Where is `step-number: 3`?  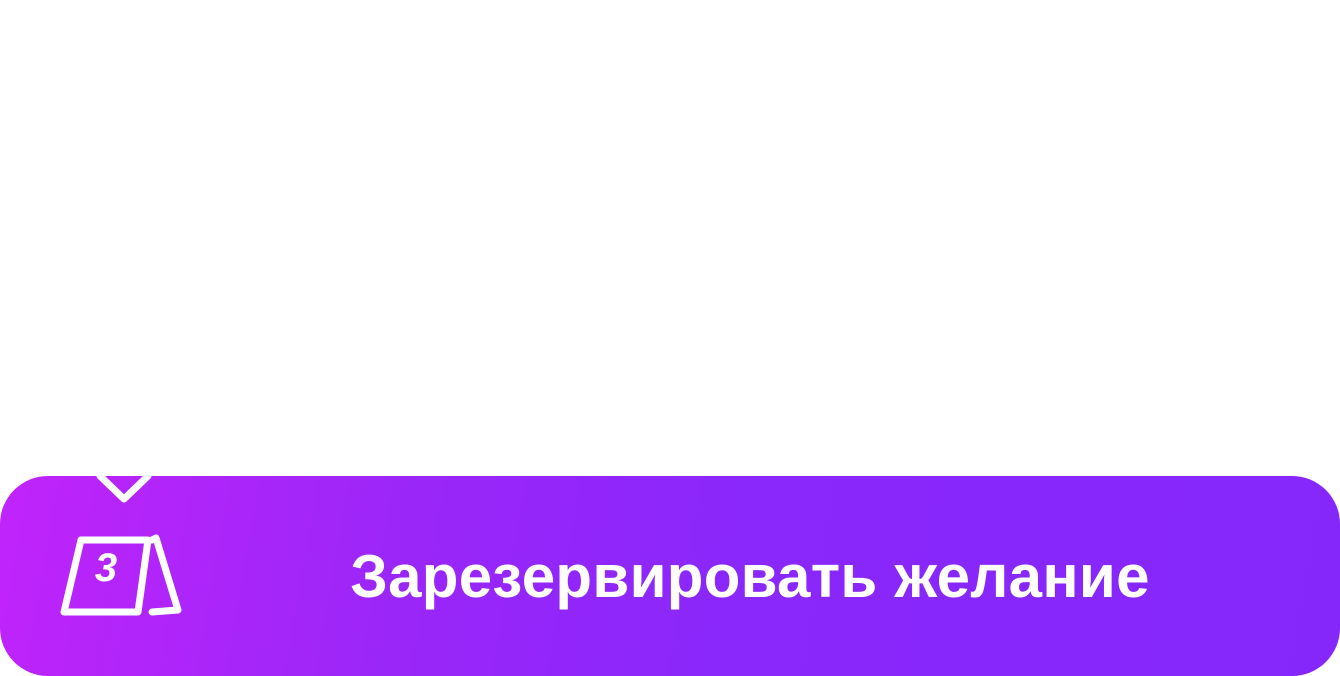 step-number: 3 is located at coordinates (106, 568).